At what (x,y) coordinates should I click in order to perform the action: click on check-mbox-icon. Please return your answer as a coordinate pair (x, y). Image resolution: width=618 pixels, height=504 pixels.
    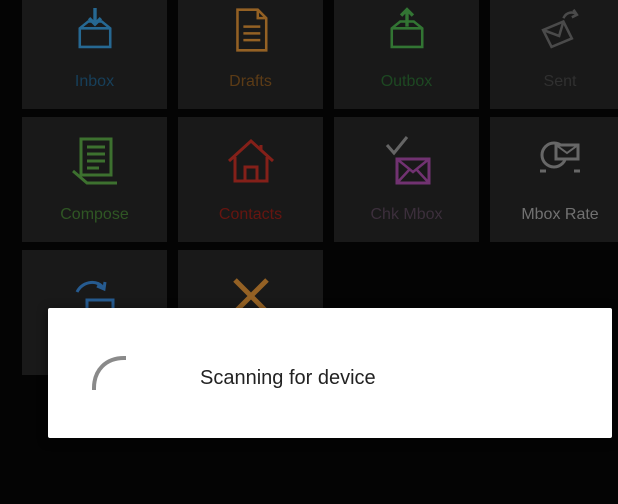
    Looking at the image, I should click on (407, 160).